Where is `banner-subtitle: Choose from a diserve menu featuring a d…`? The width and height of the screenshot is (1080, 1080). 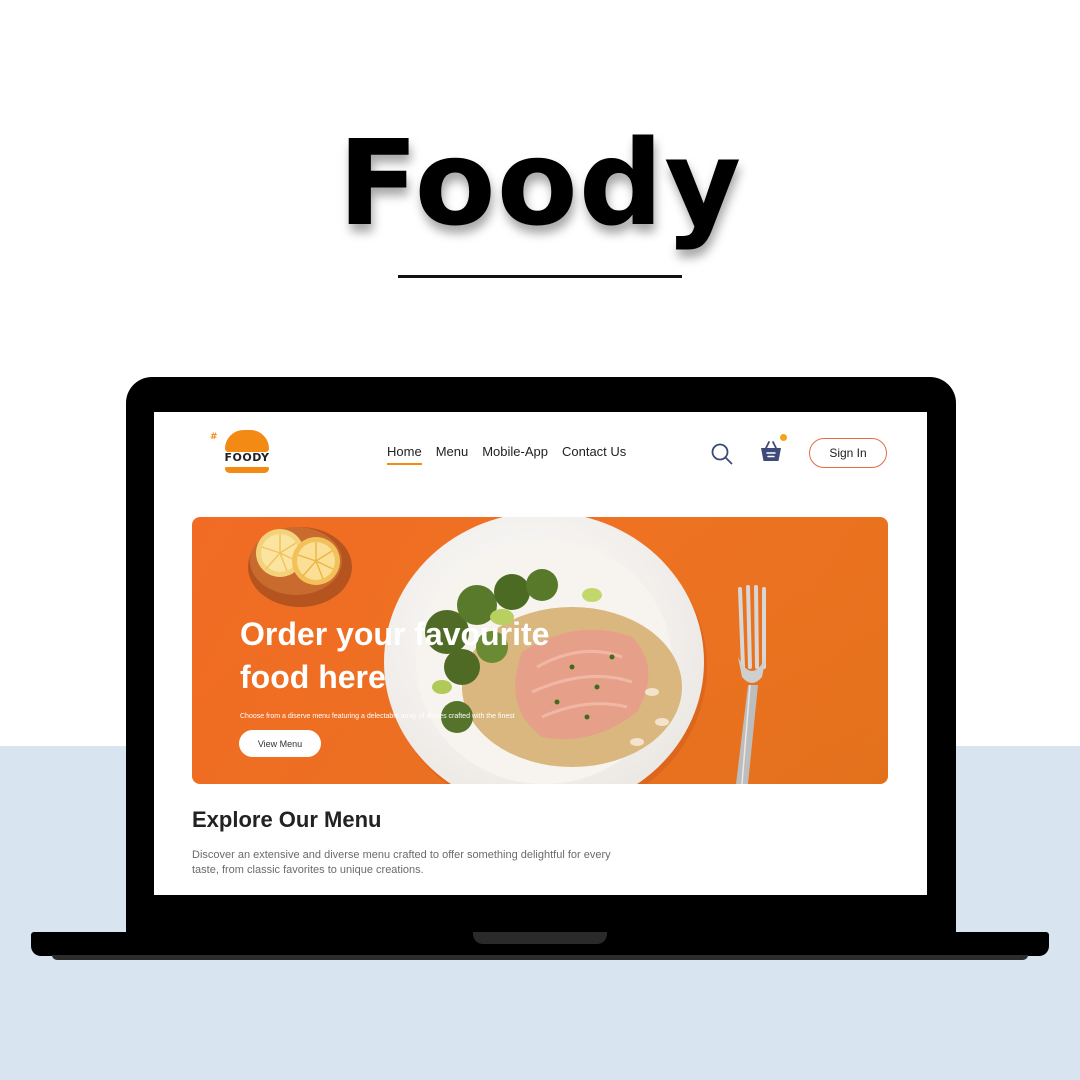
banner-subtitle: Choose from a diserve menu featuring a d… is located at coordinates (377, 716).